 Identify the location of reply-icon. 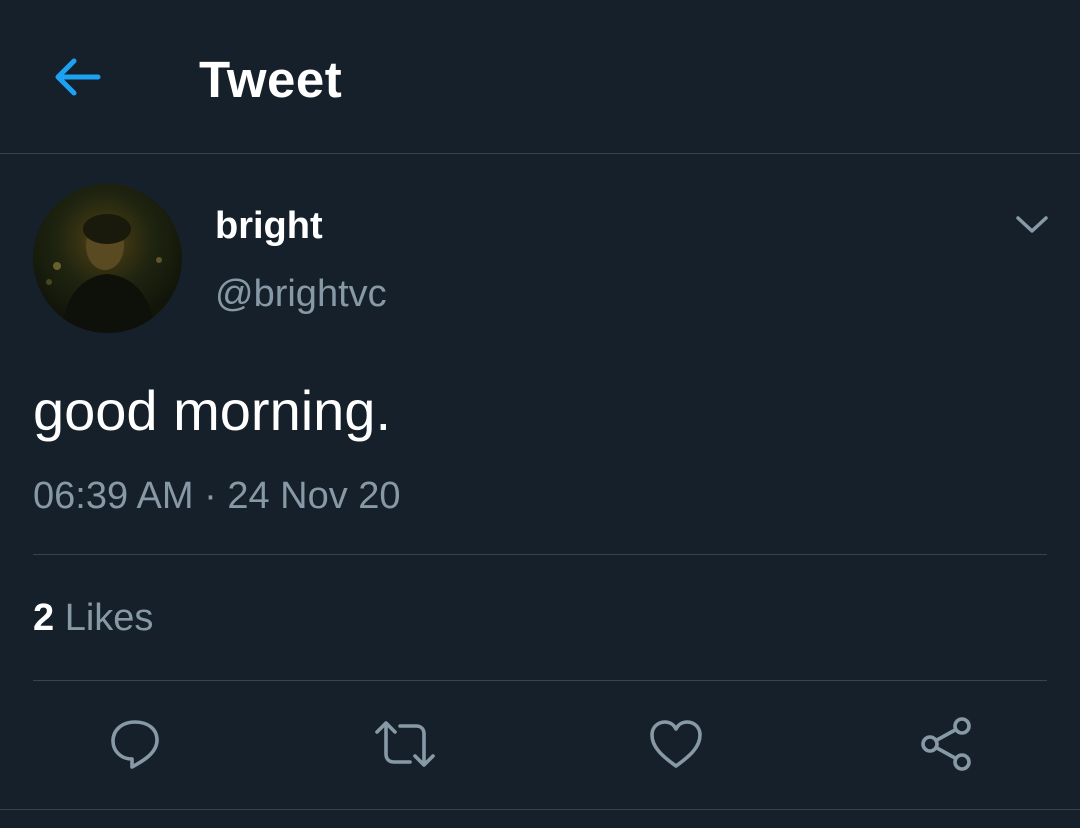
(135, 744).